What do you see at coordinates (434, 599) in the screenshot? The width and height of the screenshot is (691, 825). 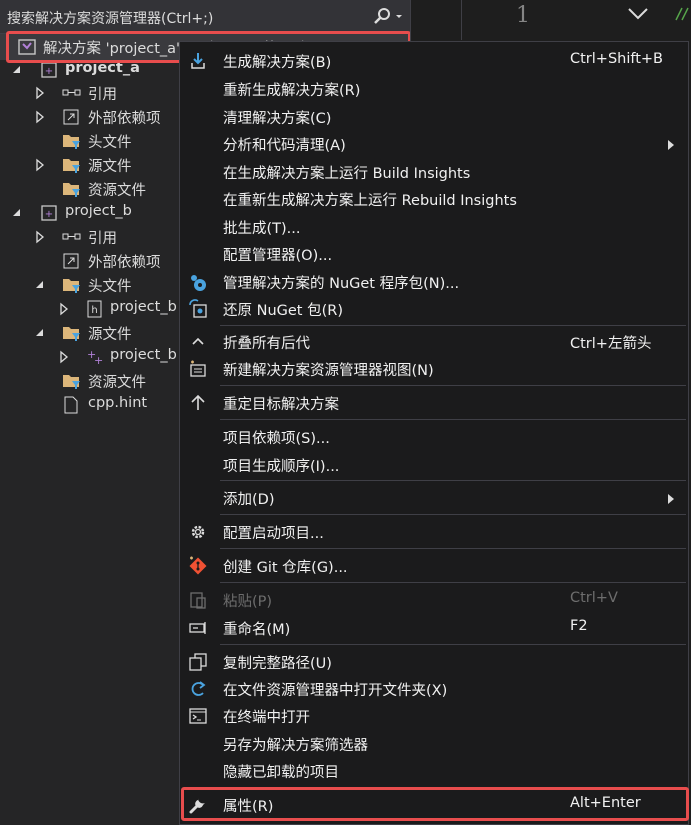 I see `menu-item-paste: 粘贴(P) Ctrl+V` at bounding box center [434, 599].